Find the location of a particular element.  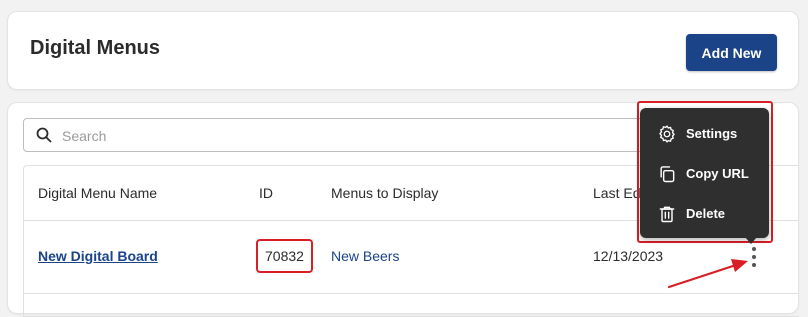

trash-icon is located at coordinates (667, 214).